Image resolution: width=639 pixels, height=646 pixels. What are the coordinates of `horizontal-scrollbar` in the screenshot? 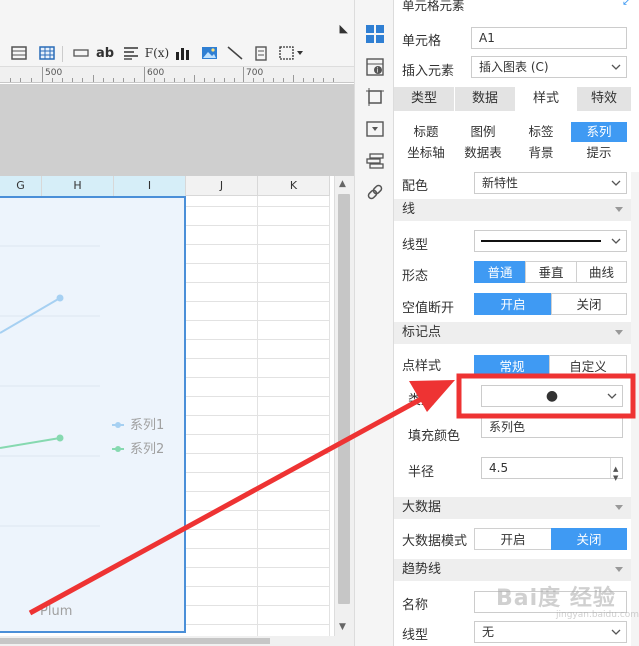 It's located at (177, 641).